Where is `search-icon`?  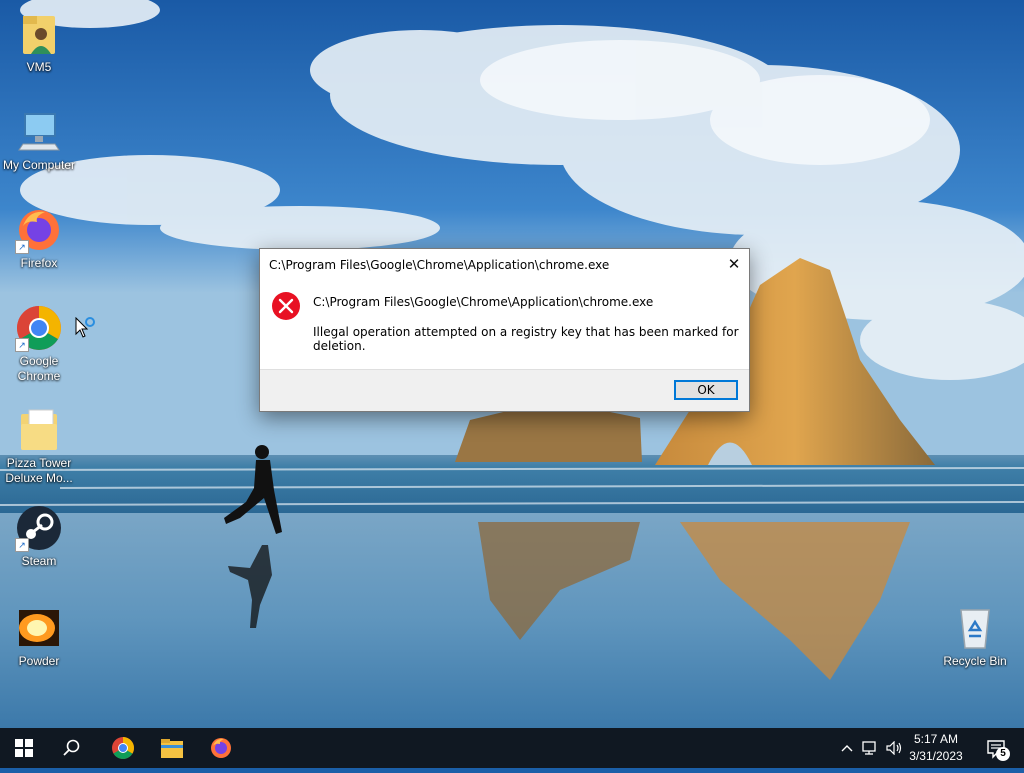
search-icon is located at coordinates (71, 747).